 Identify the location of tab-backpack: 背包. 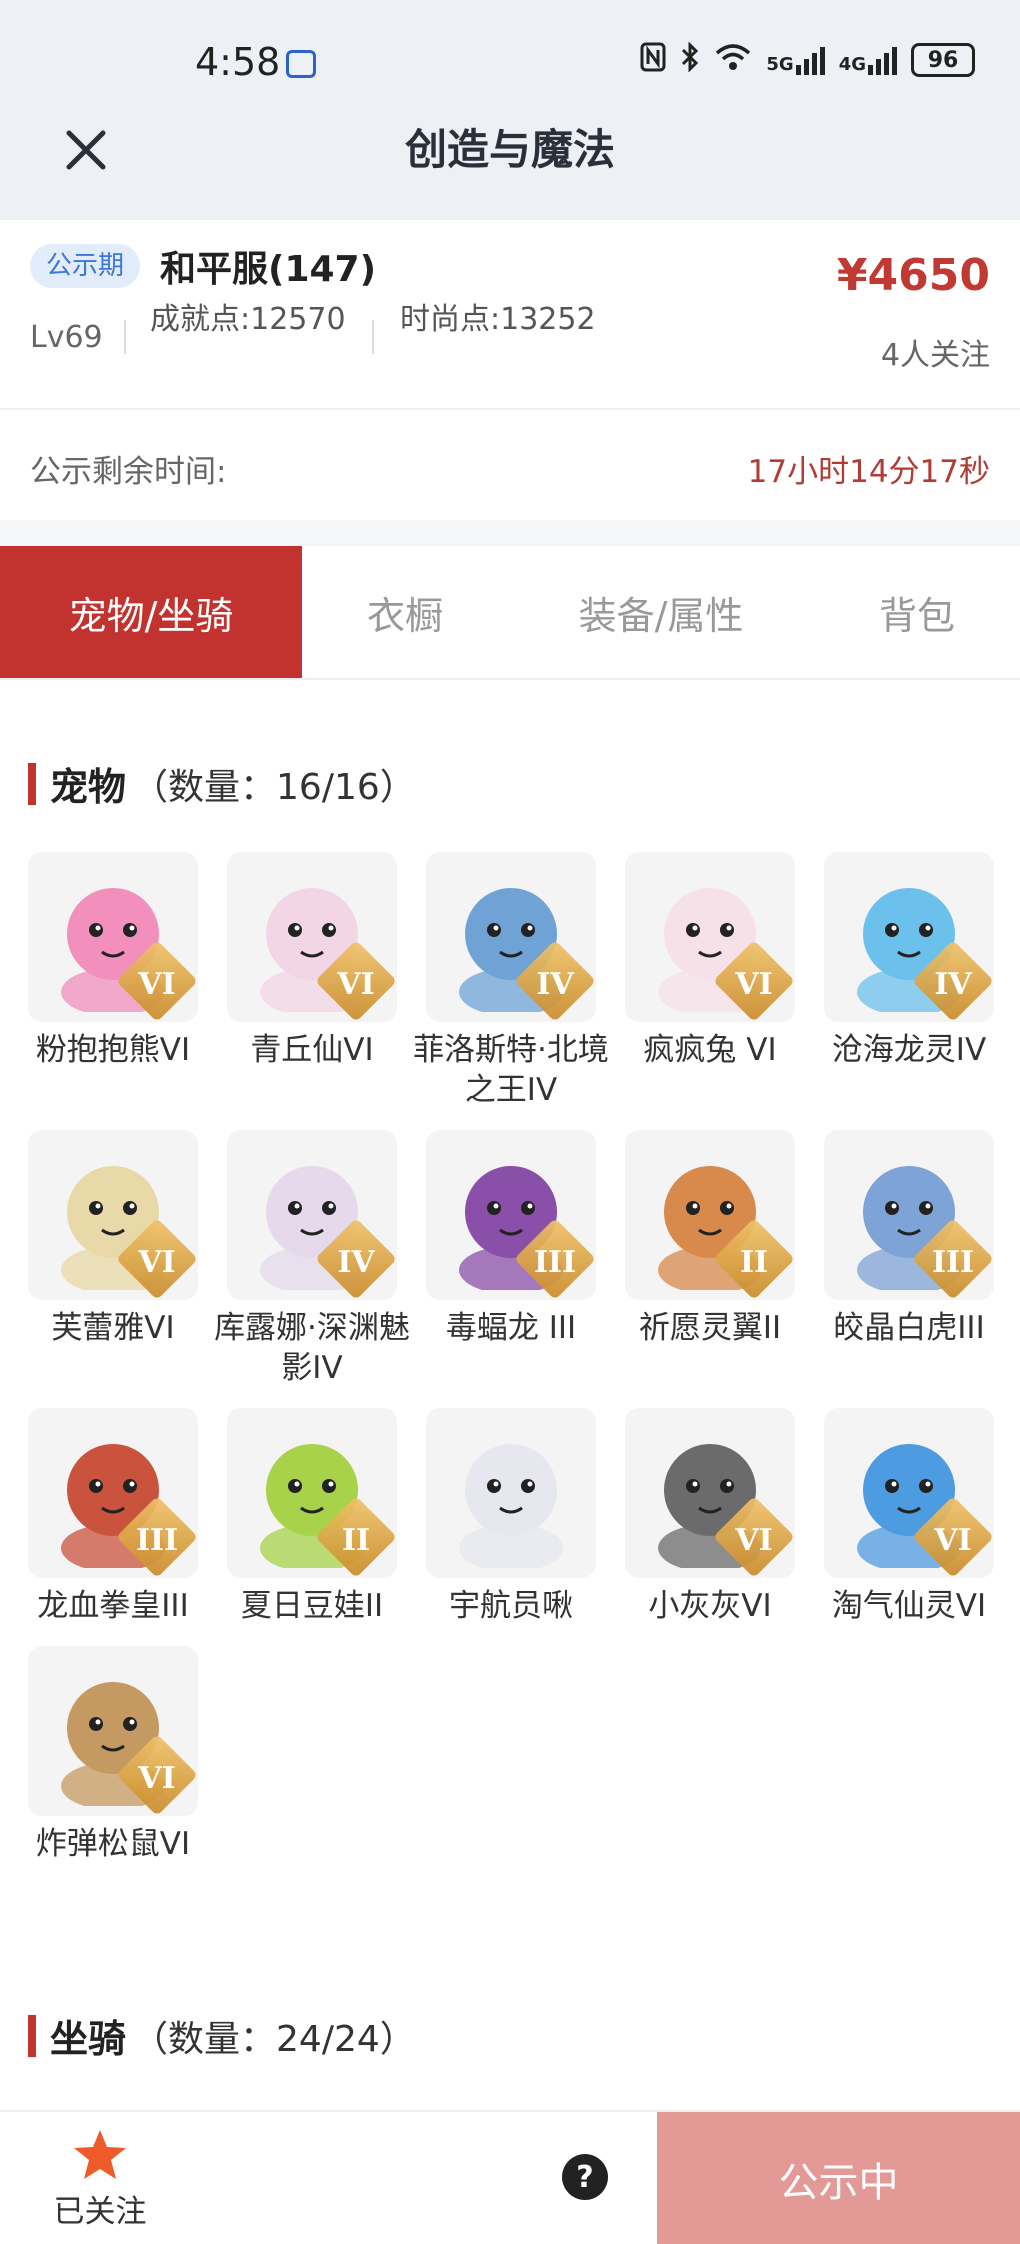
(917, 612).